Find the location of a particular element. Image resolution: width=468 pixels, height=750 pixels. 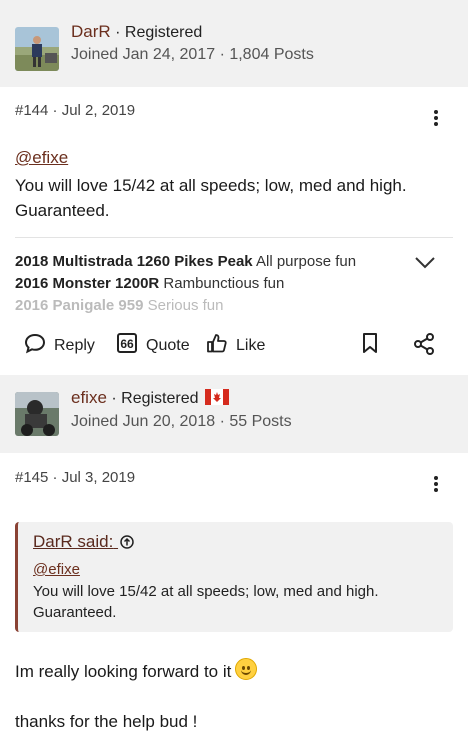

join-info: Joined Jan 24, 2017 · 1,804 Posts is located at coordinates (192, 54).